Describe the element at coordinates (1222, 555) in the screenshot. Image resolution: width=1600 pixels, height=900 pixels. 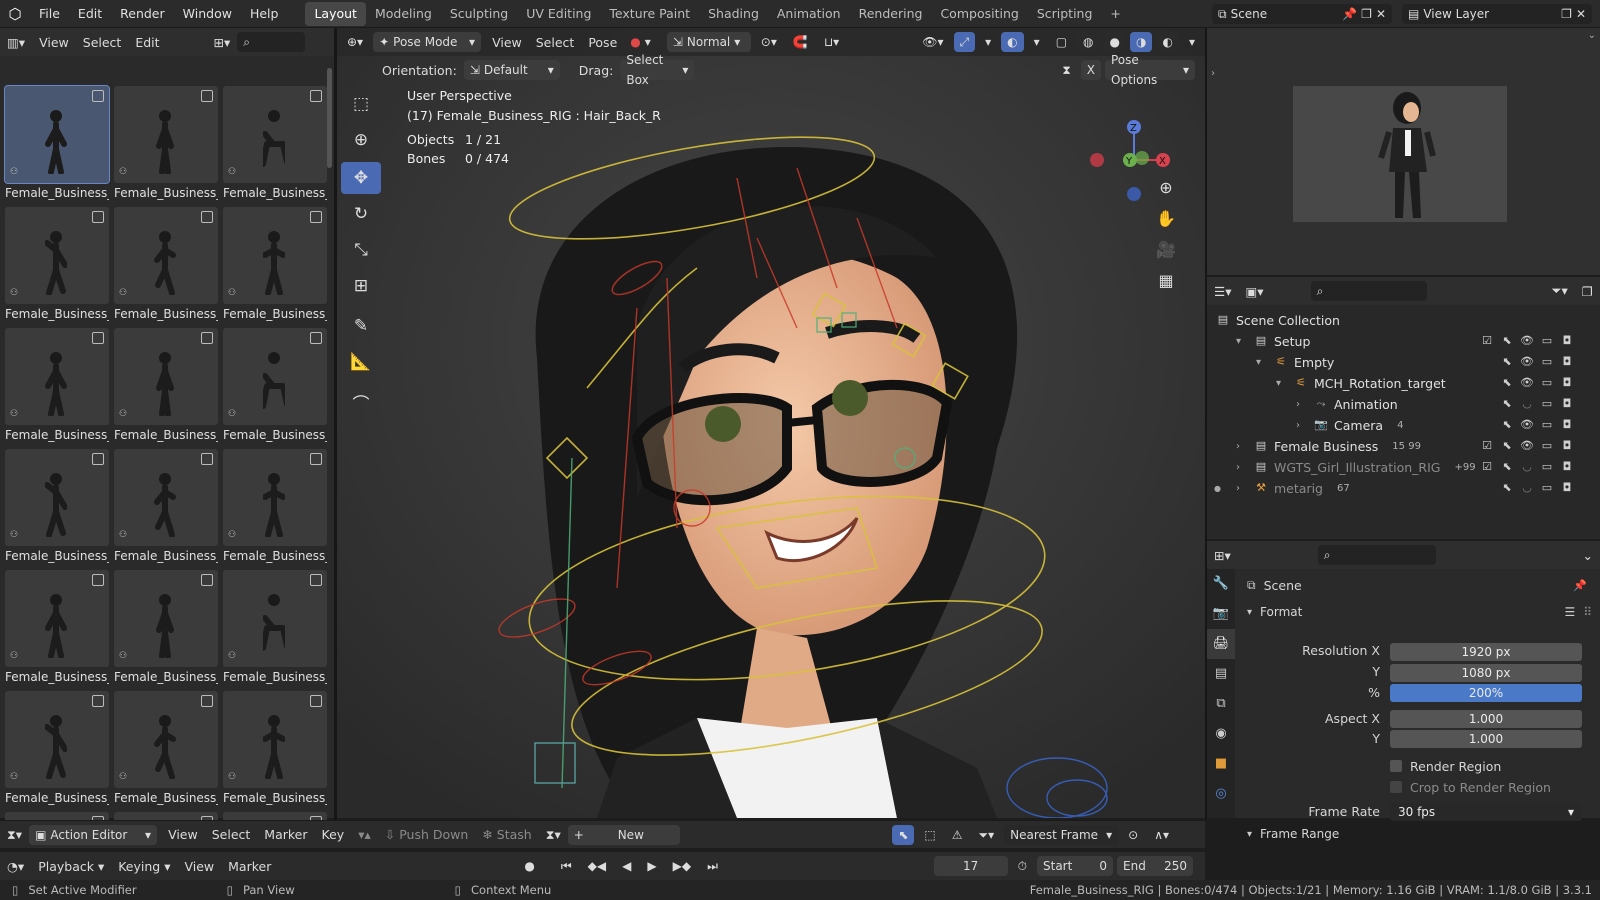
I see `properties-editor-icon: ⊞▾` at that location.